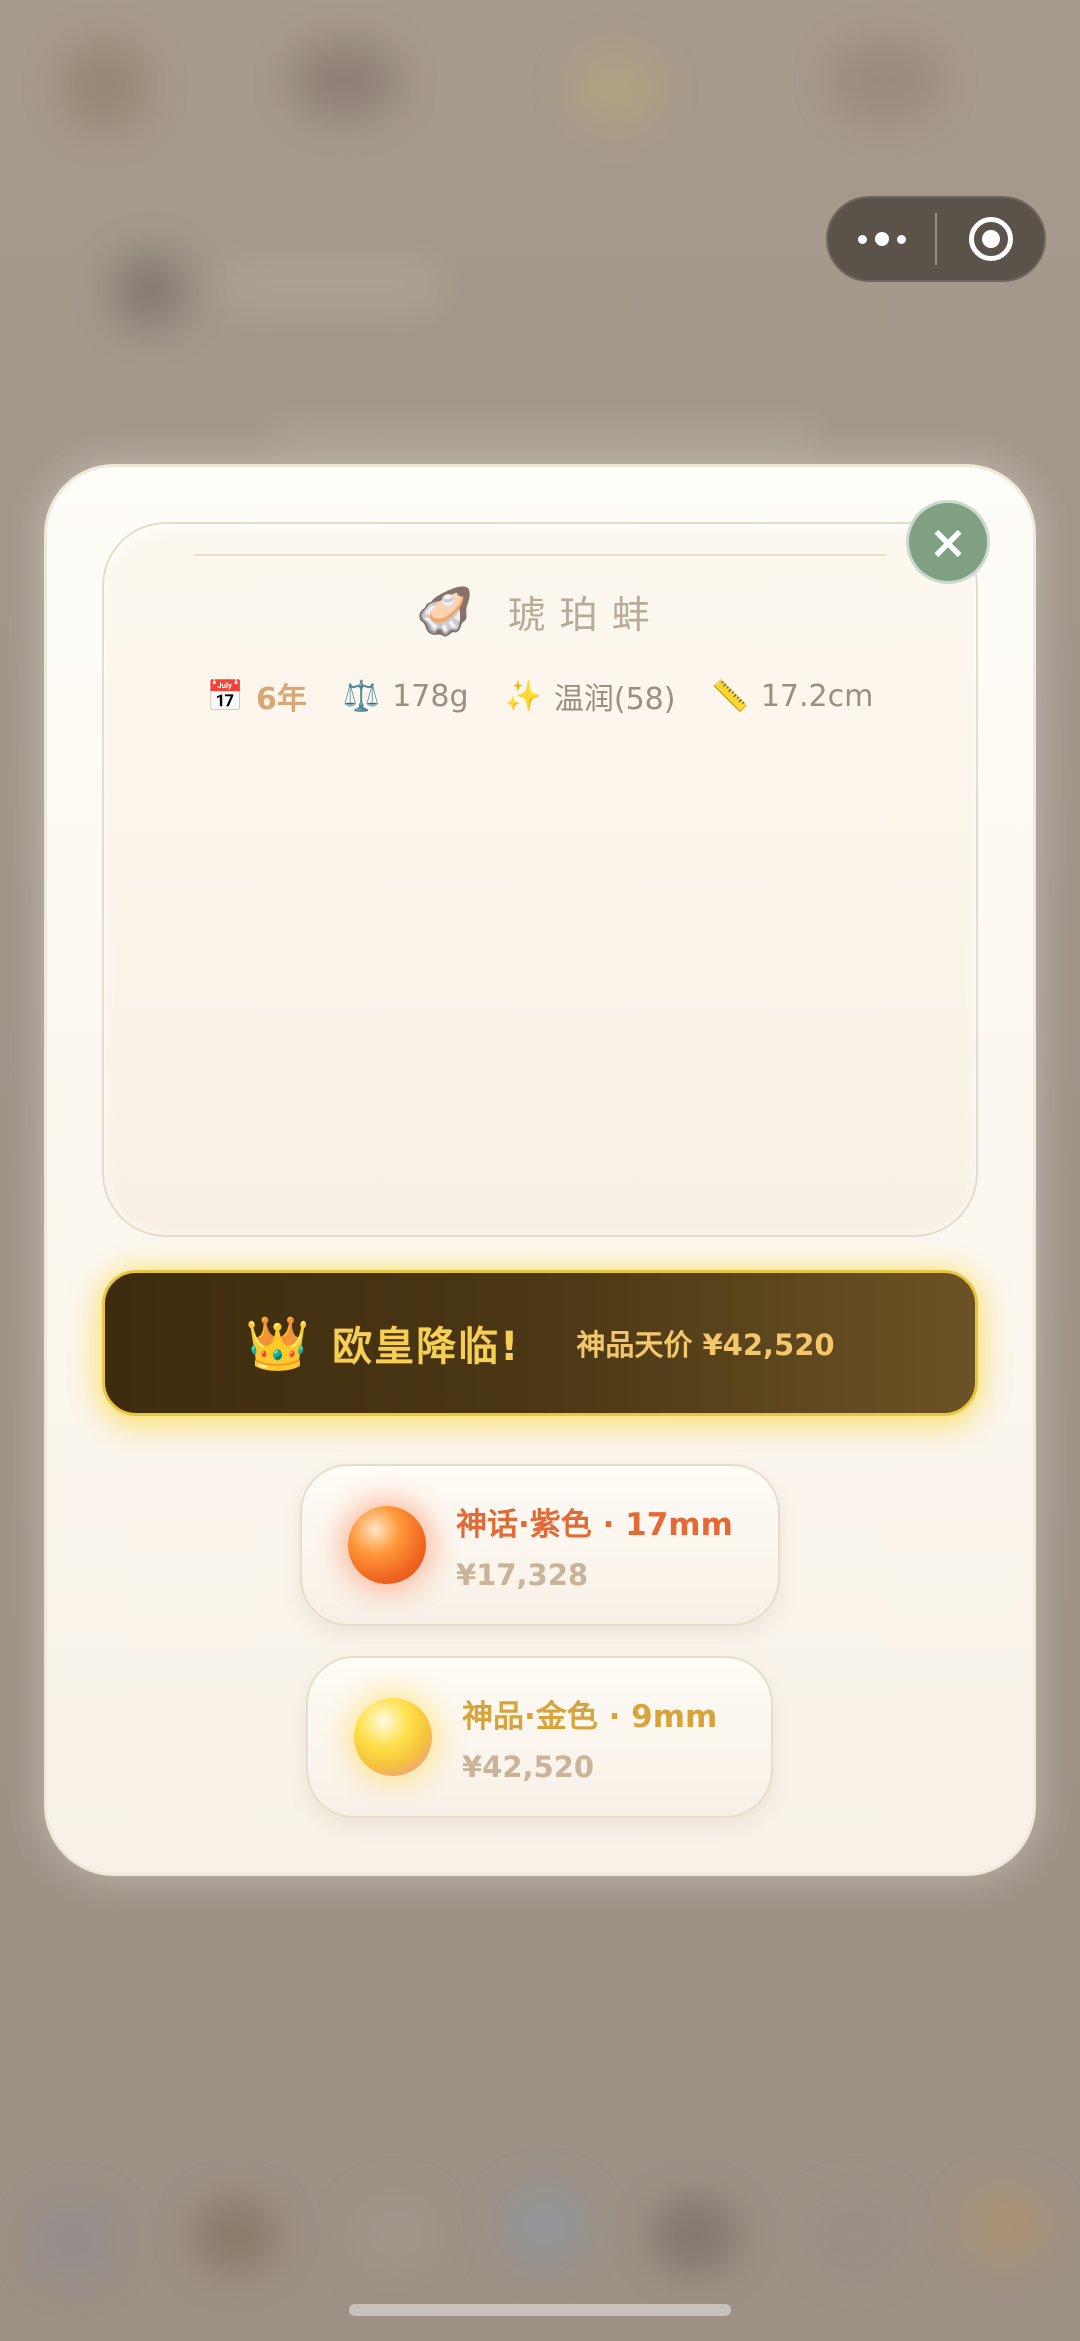 The image size is (1080, 2341). I want to click on miniprogram-capsule, so click(936, 239).